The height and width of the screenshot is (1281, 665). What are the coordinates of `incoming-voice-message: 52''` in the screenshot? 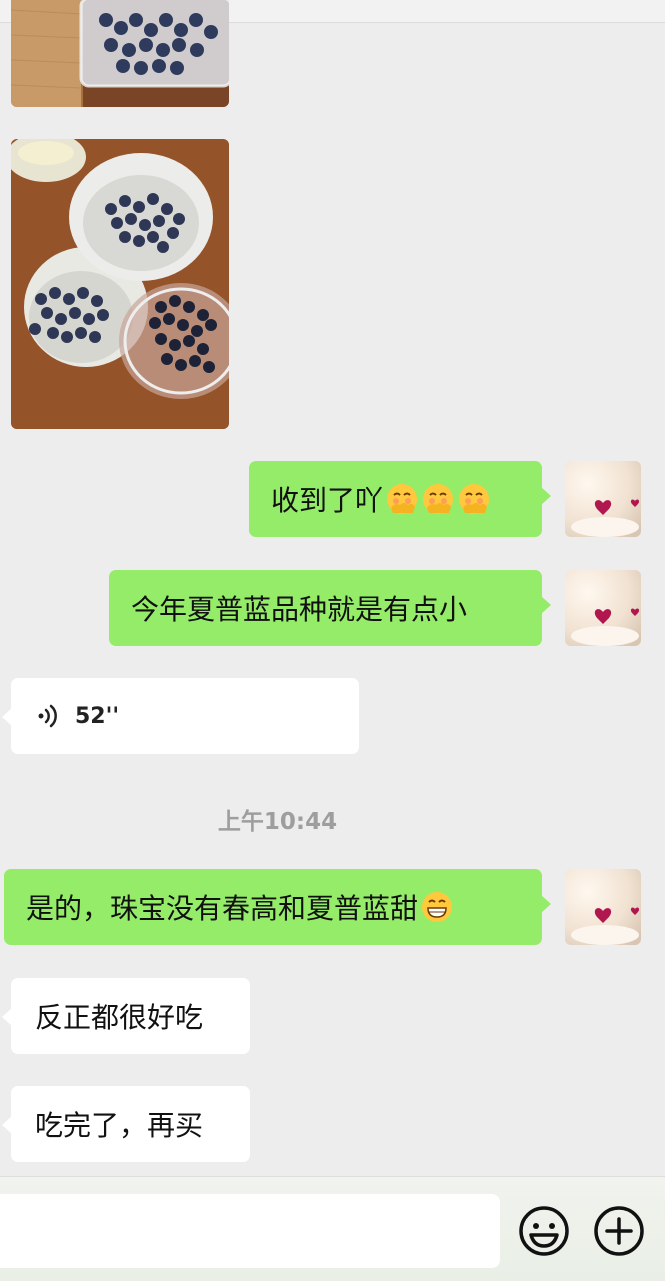 It's located at (180, 716).